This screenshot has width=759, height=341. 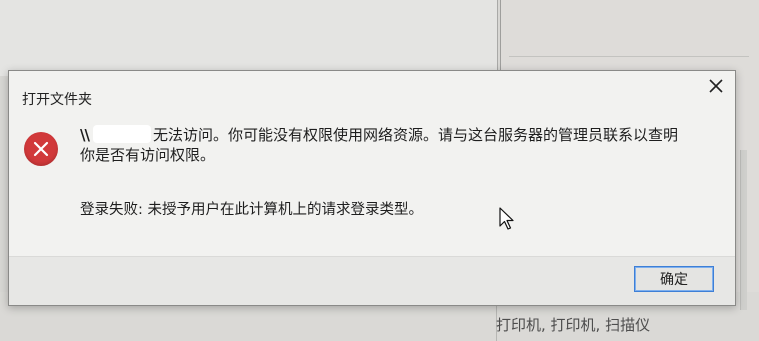 What do you see at coordinates (372, 280) in the screenshot?
I see `dialog-footer: 确定` at bounding box center [372, 280].